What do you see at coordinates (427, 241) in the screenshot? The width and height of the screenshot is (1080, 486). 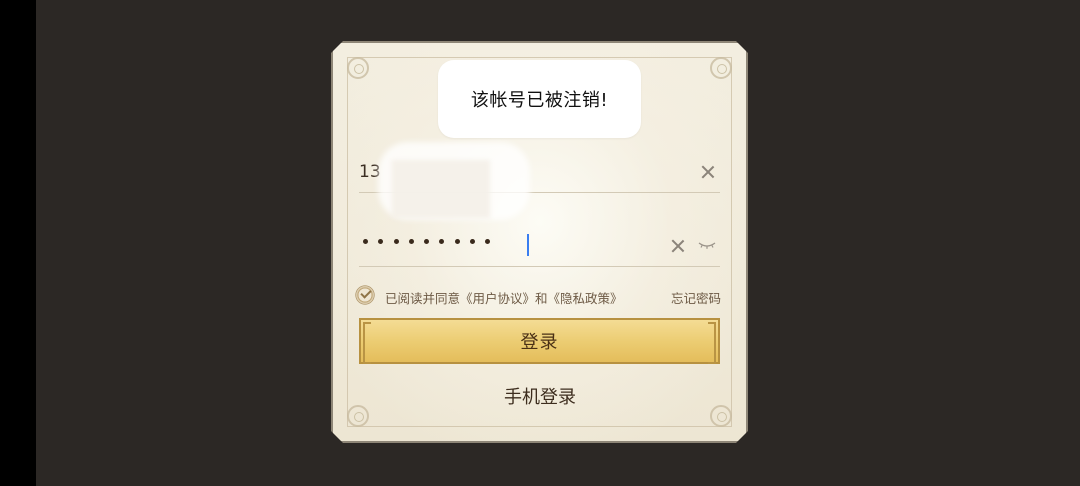 I see `password-mask` at bounding box center [427, 241].